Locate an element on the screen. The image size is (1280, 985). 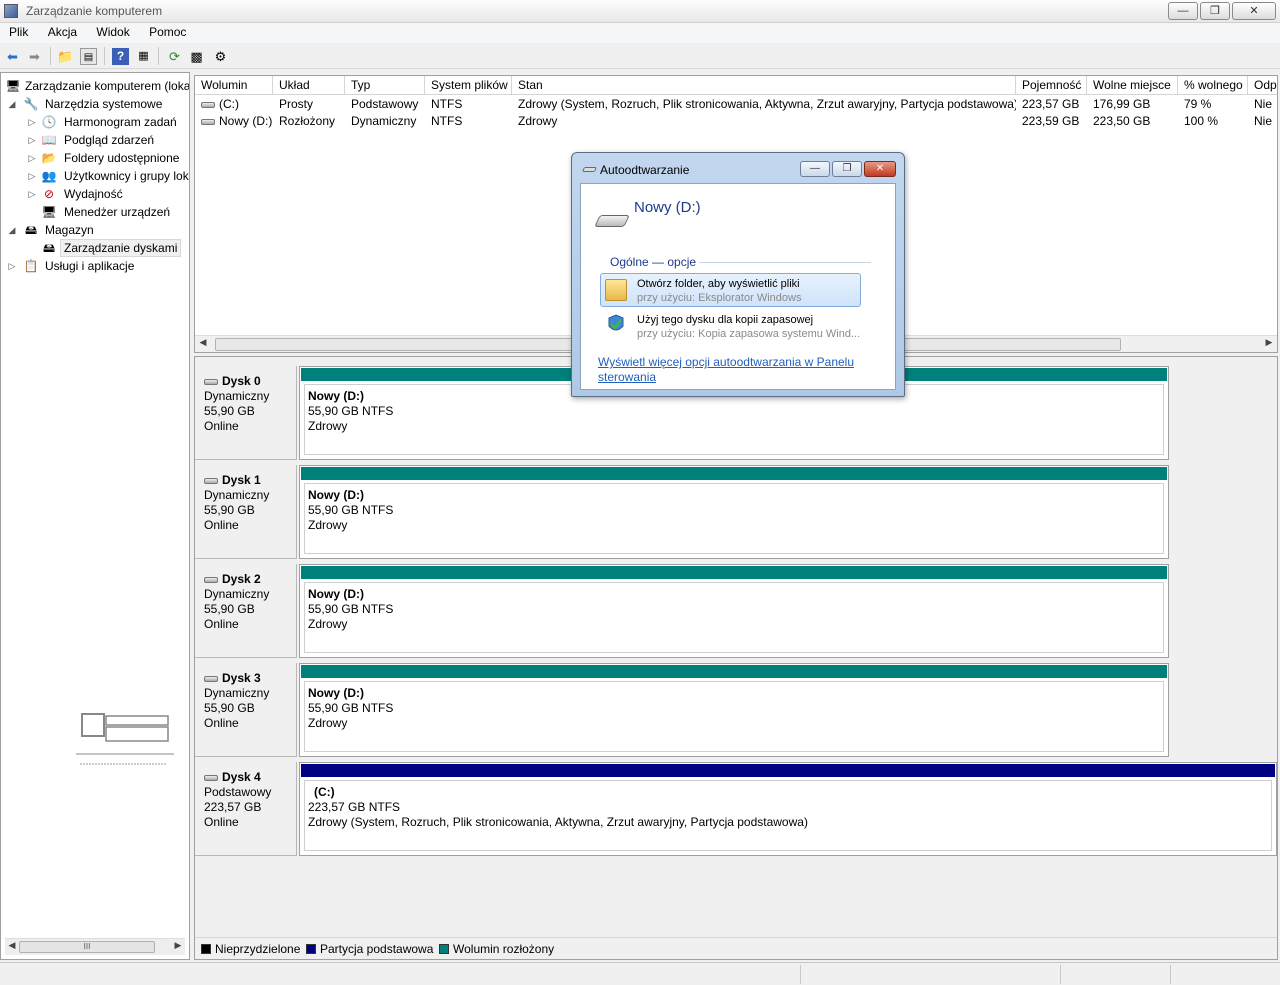
column-header-status: Stan is located at coordinates (764, 85).